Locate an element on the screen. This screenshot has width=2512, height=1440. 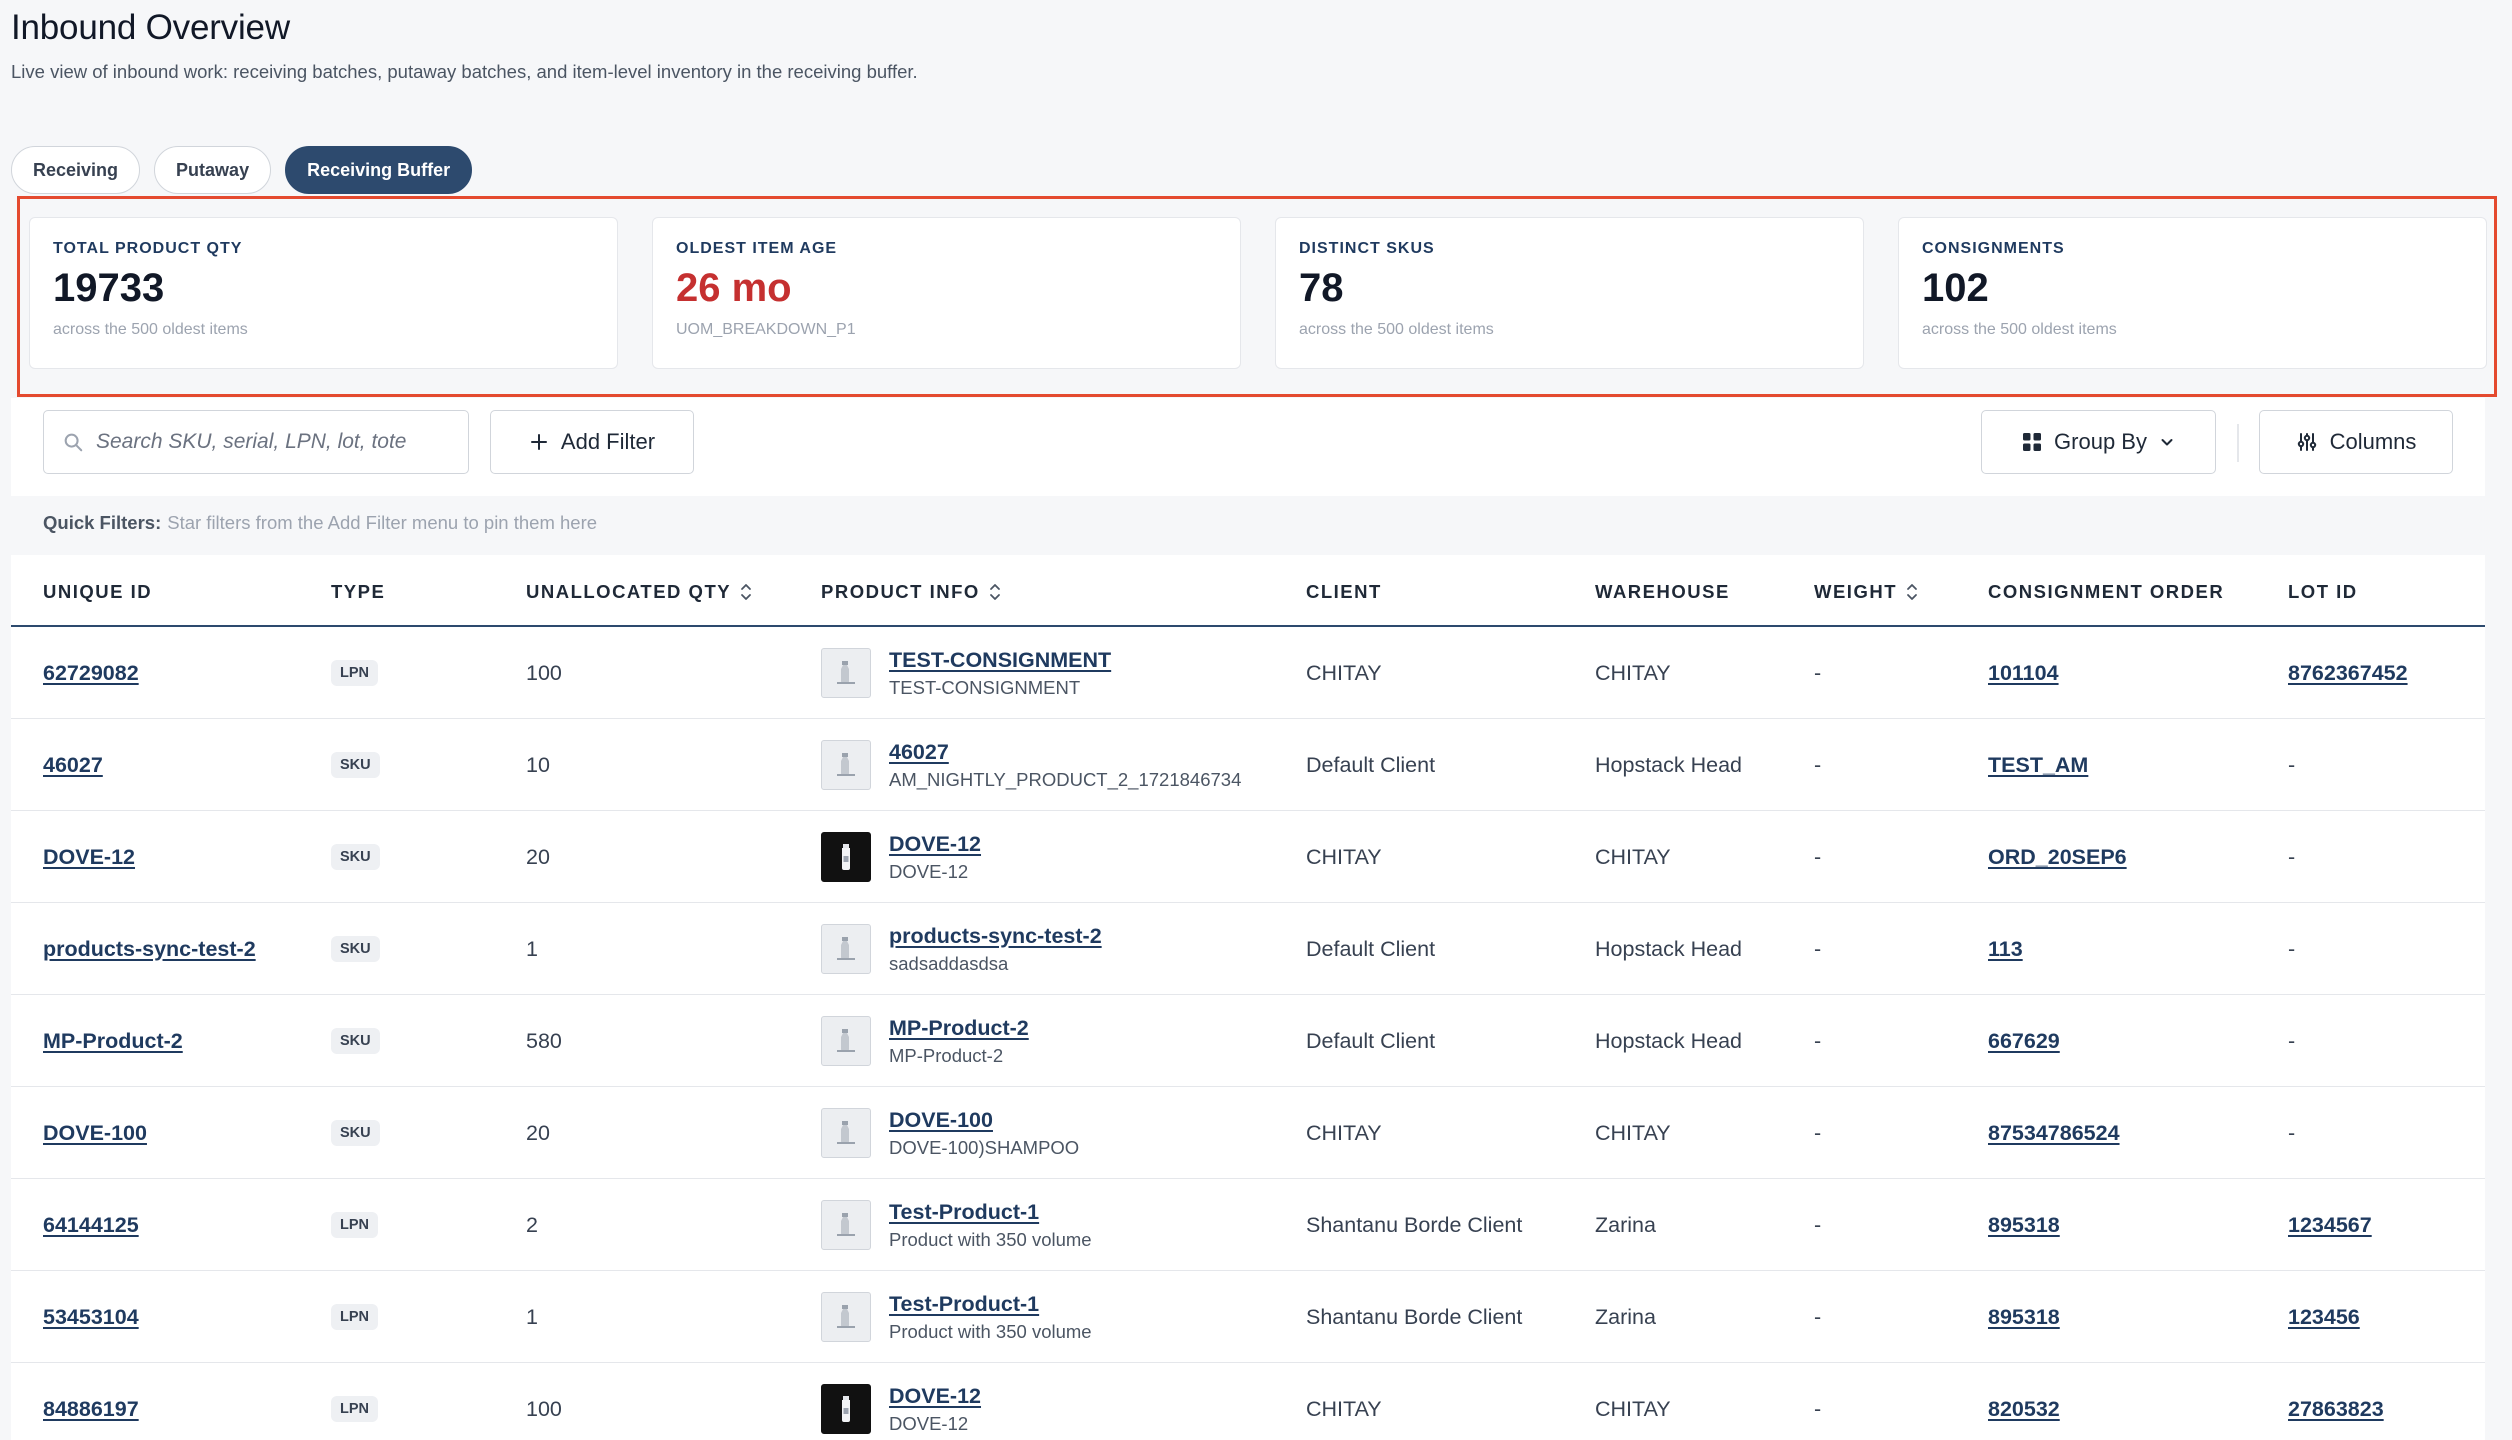
tab-bar: Receiving Putaway Receiving Buffer is located at coordinates (242, 170).